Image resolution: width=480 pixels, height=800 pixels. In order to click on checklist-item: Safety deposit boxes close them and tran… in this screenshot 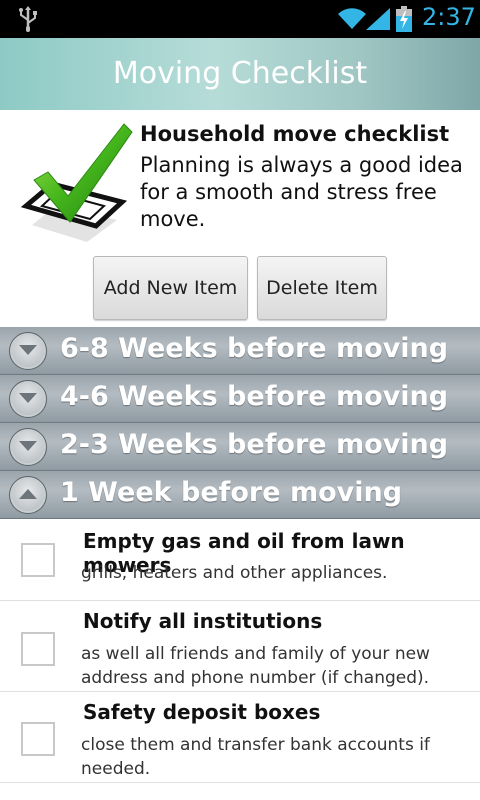, I will do `click(240, 737)`.